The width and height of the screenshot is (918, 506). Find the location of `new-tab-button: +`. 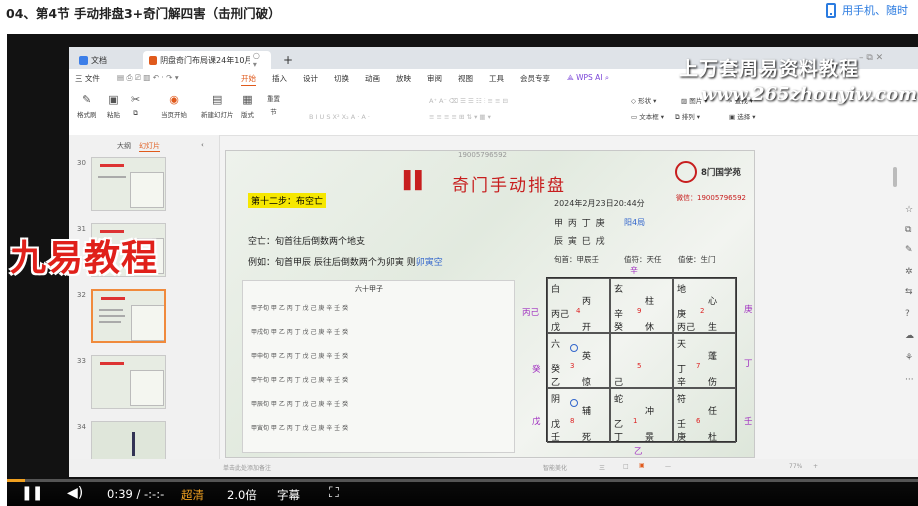

new-tab-button: + is located at coordinates (289, 60).